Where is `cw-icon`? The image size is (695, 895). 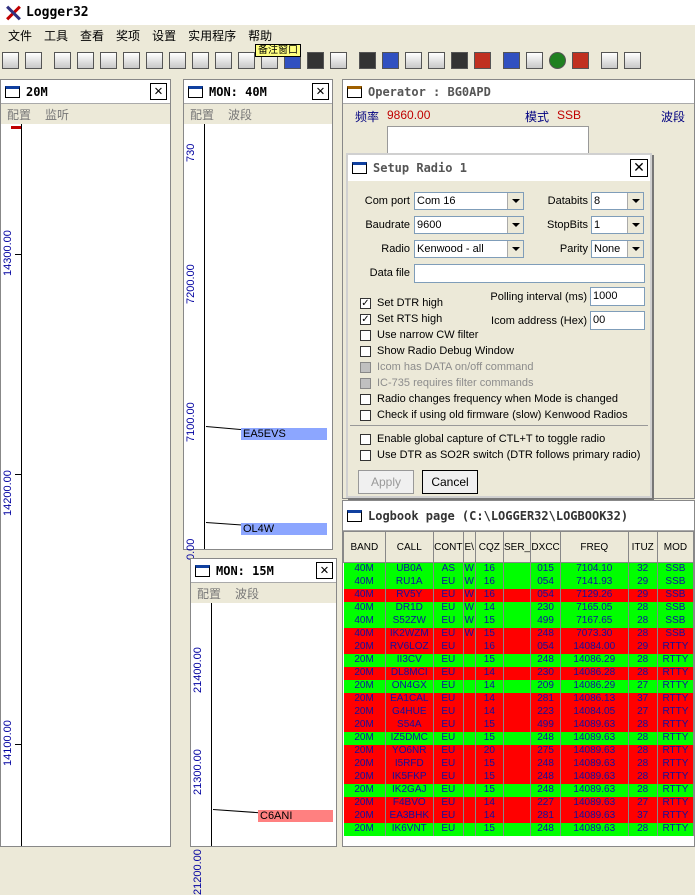
cw-icon is located at coordinates (459, 60).